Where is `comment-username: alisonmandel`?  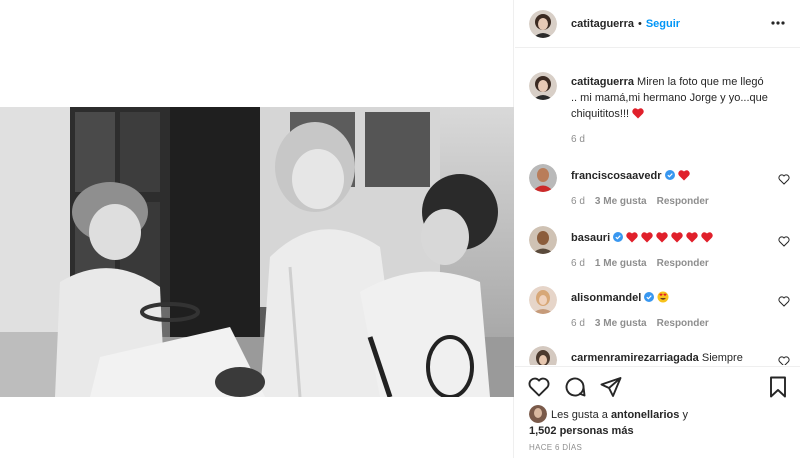
comment-username: alisonmandel is located at coordinates (606, 298).